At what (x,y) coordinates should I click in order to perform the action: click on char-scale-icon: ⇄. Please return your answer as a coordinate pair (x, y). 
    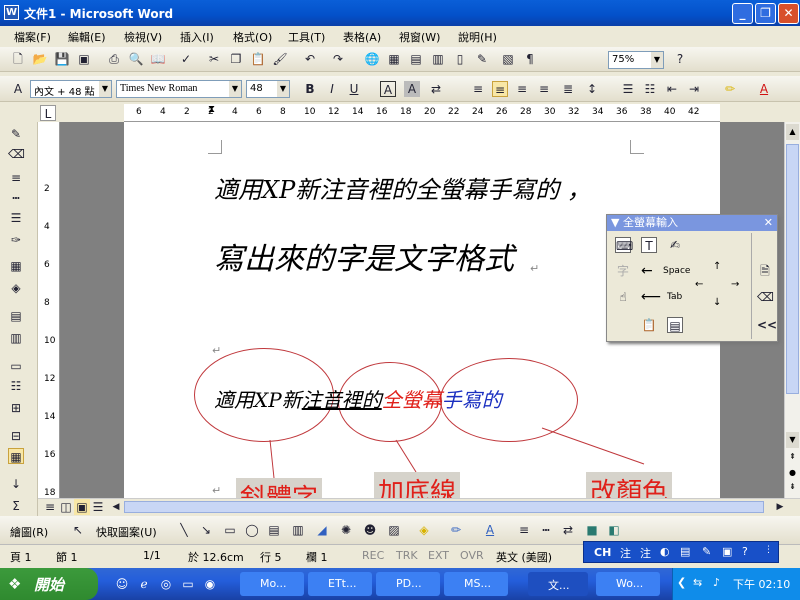
    Looking at the image, I should click on (436, 89).